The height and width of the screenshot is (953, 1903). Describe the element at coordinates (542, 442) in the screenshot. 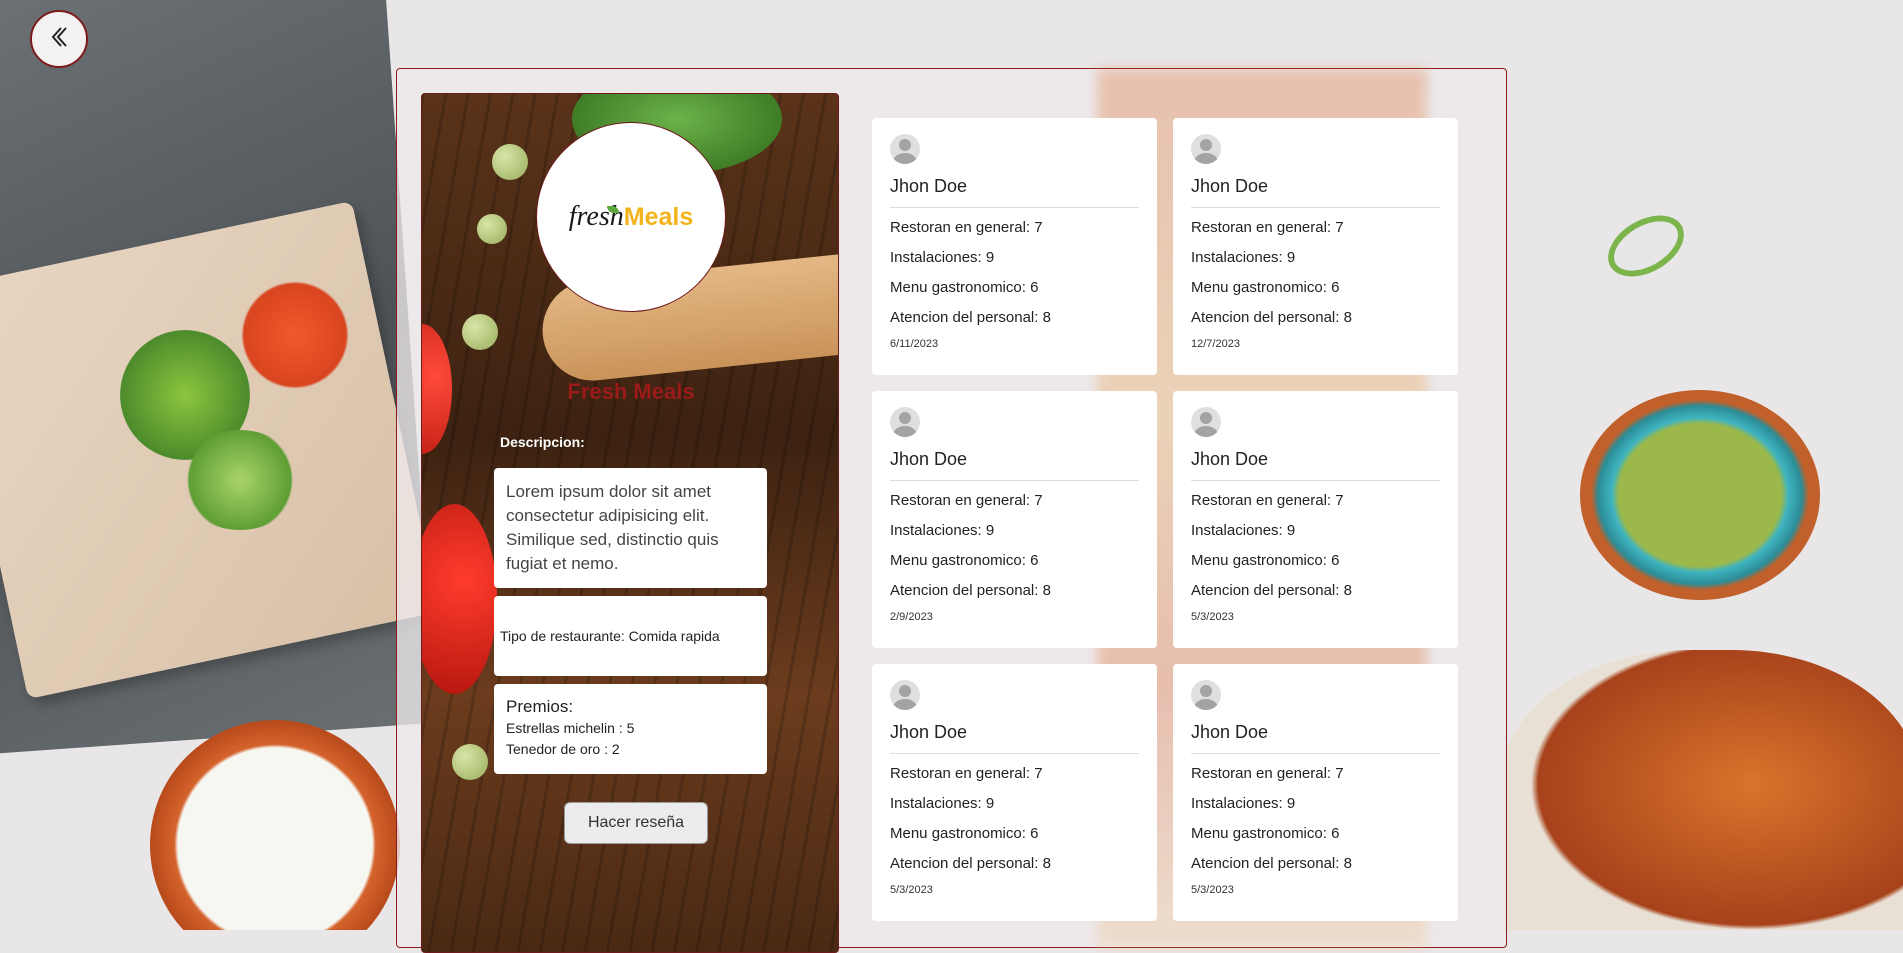

I see `description-label: Descripcion:` at that location.